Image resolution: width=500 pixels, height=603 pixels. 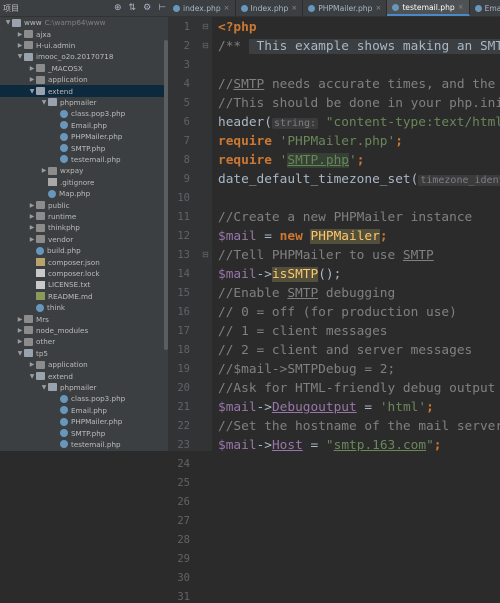 I want to click on line-number: 31, so click(x=183, y=597).